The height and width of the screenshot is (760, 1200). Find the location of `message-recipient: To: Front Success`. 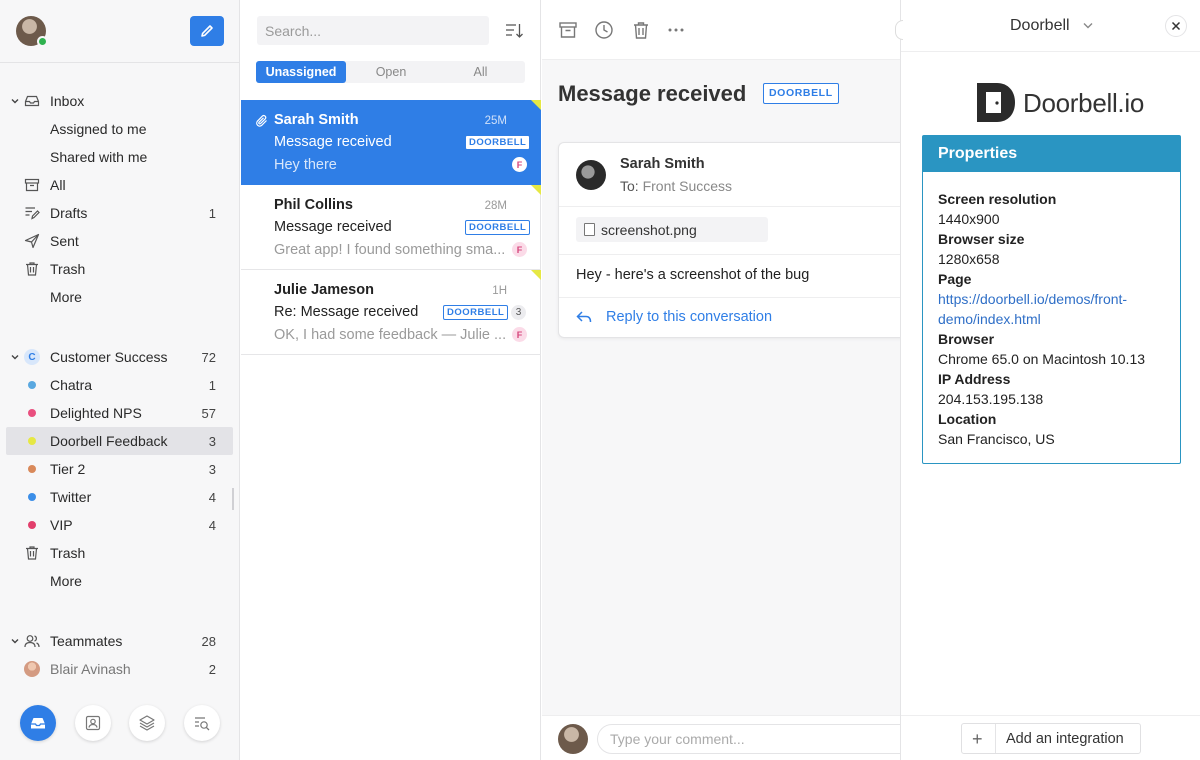

message-recipient: To: Front Success is located at coordinates (676, 186).